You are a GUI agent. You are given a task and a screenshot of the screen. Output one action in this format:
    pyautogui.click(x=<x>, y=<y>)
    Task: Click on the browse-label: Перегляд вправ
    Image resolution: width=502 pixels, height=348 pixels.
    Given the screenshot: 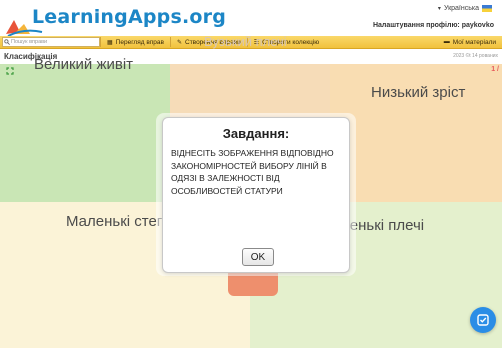 What is the action you would take?
    pyautogui.click(x=139, y=42)
    